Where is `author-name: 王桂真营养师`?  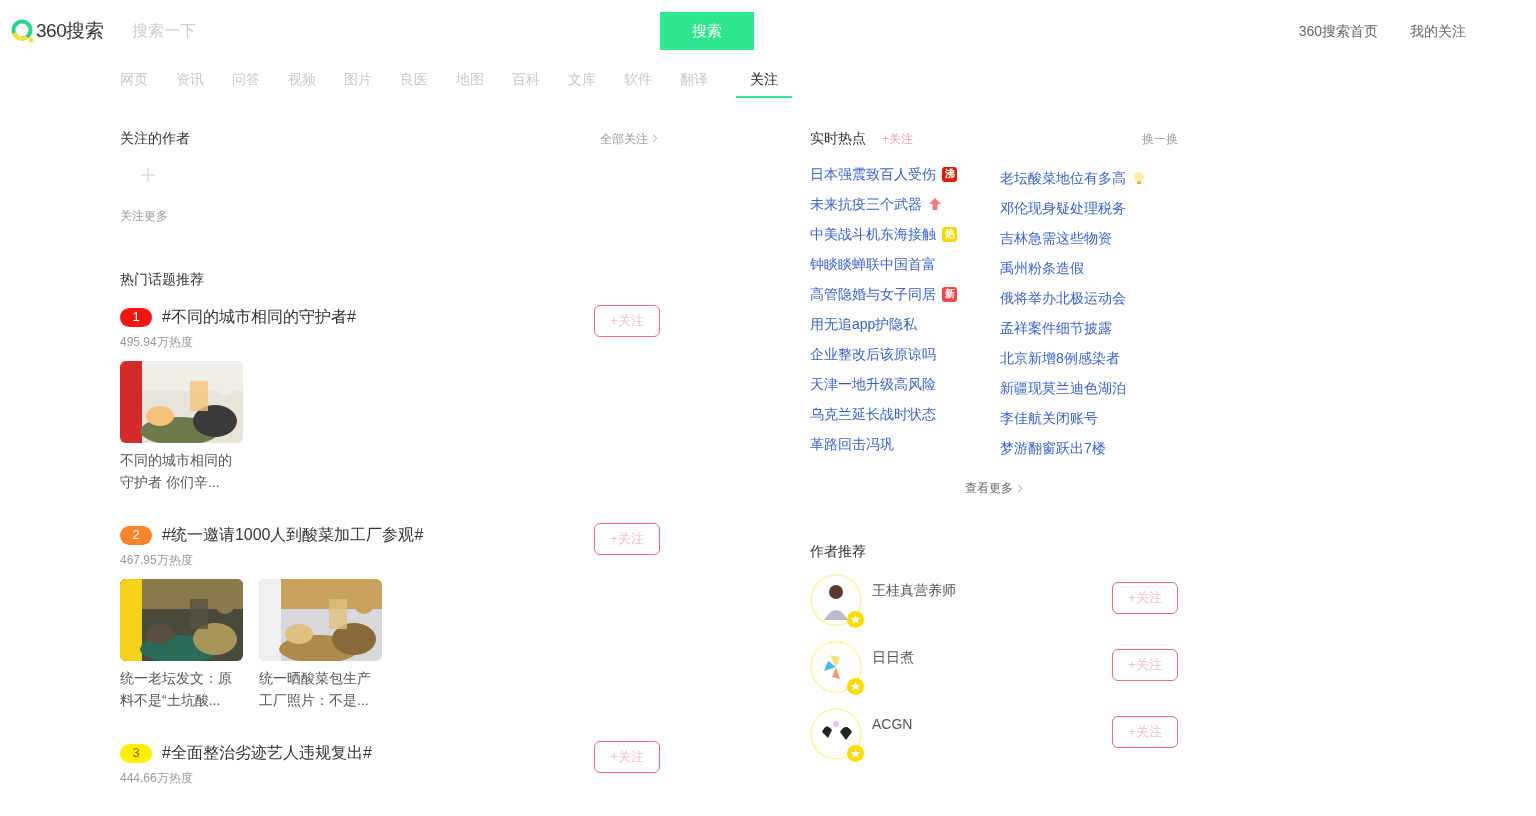 author-name: 王桂真营养师 is located at coordinates (914, 590).